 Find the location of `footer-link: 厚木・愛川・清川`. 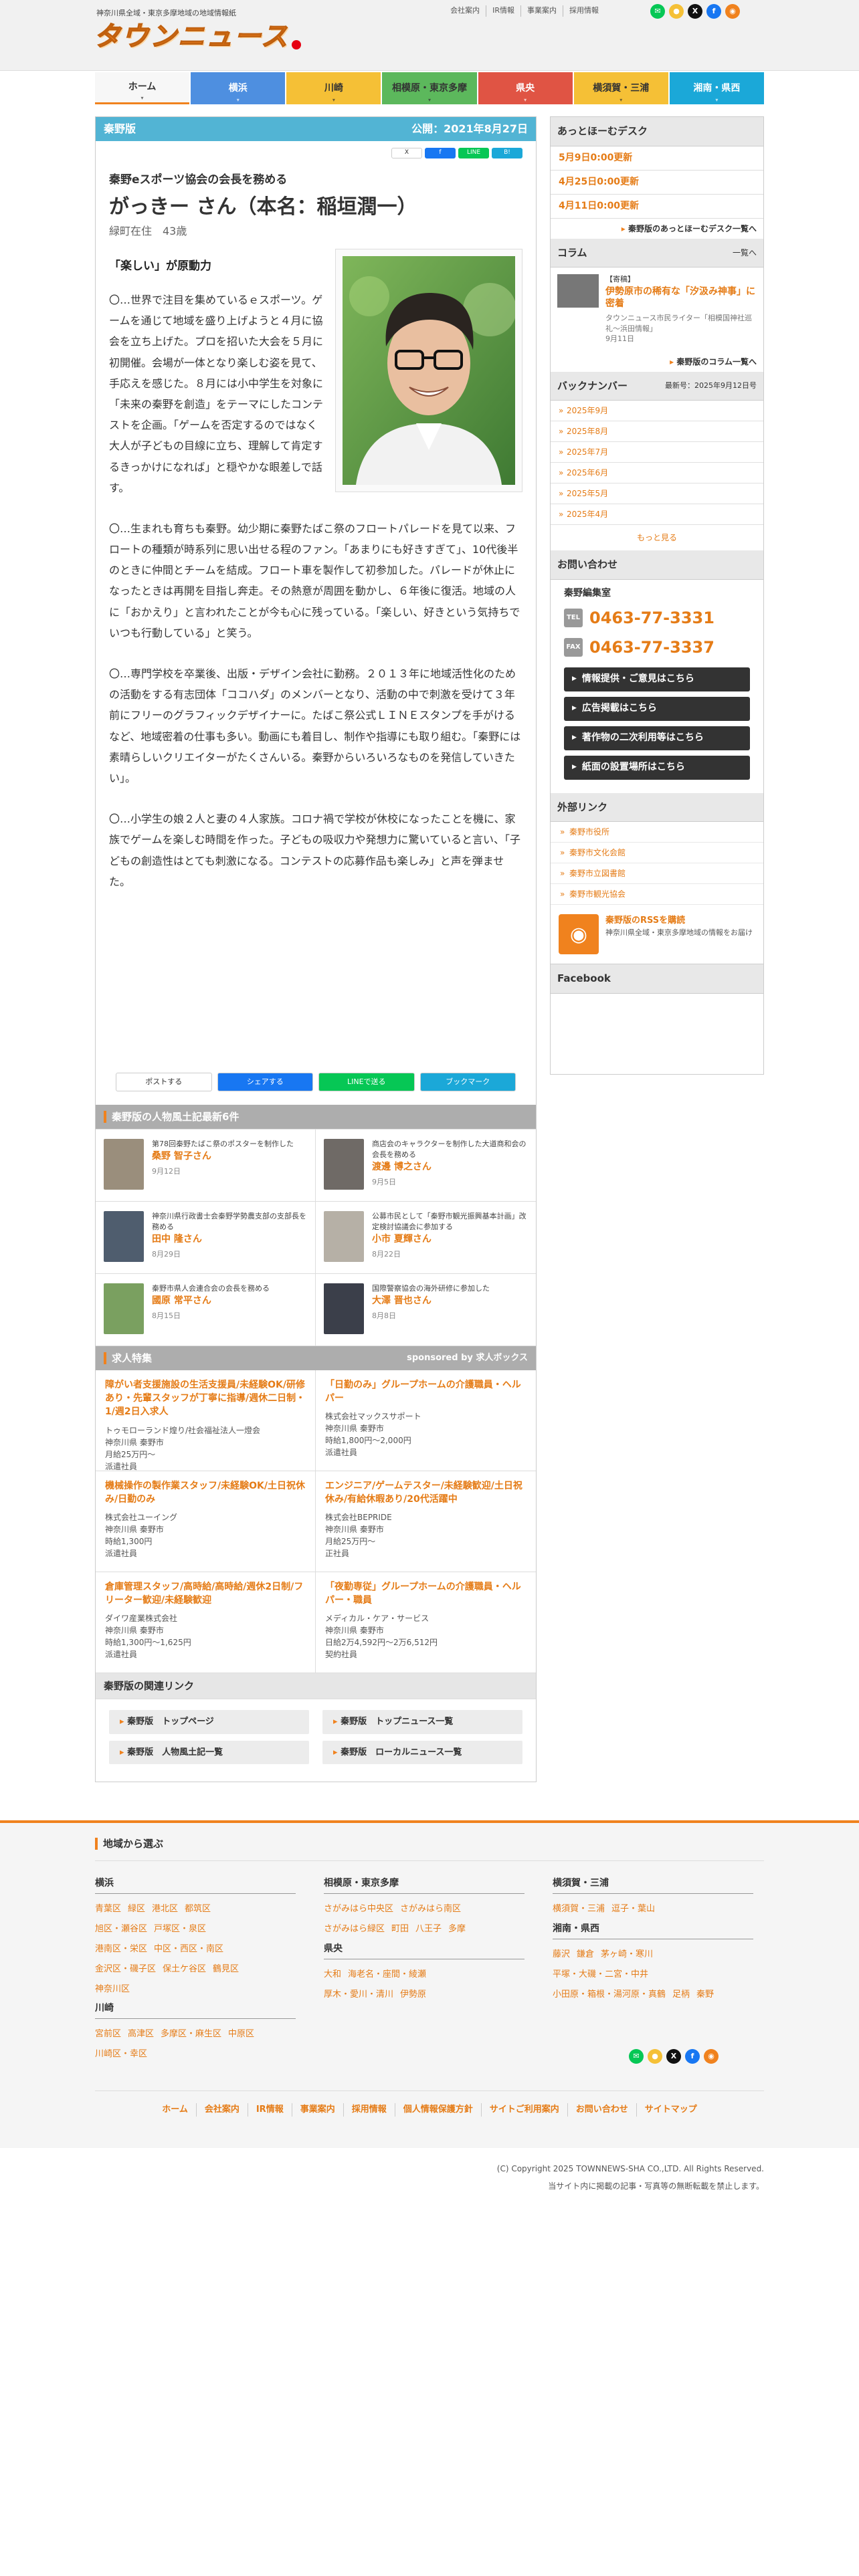

footer-link: 厚木・愛川・清川 is located at coordinates (358, 1995).